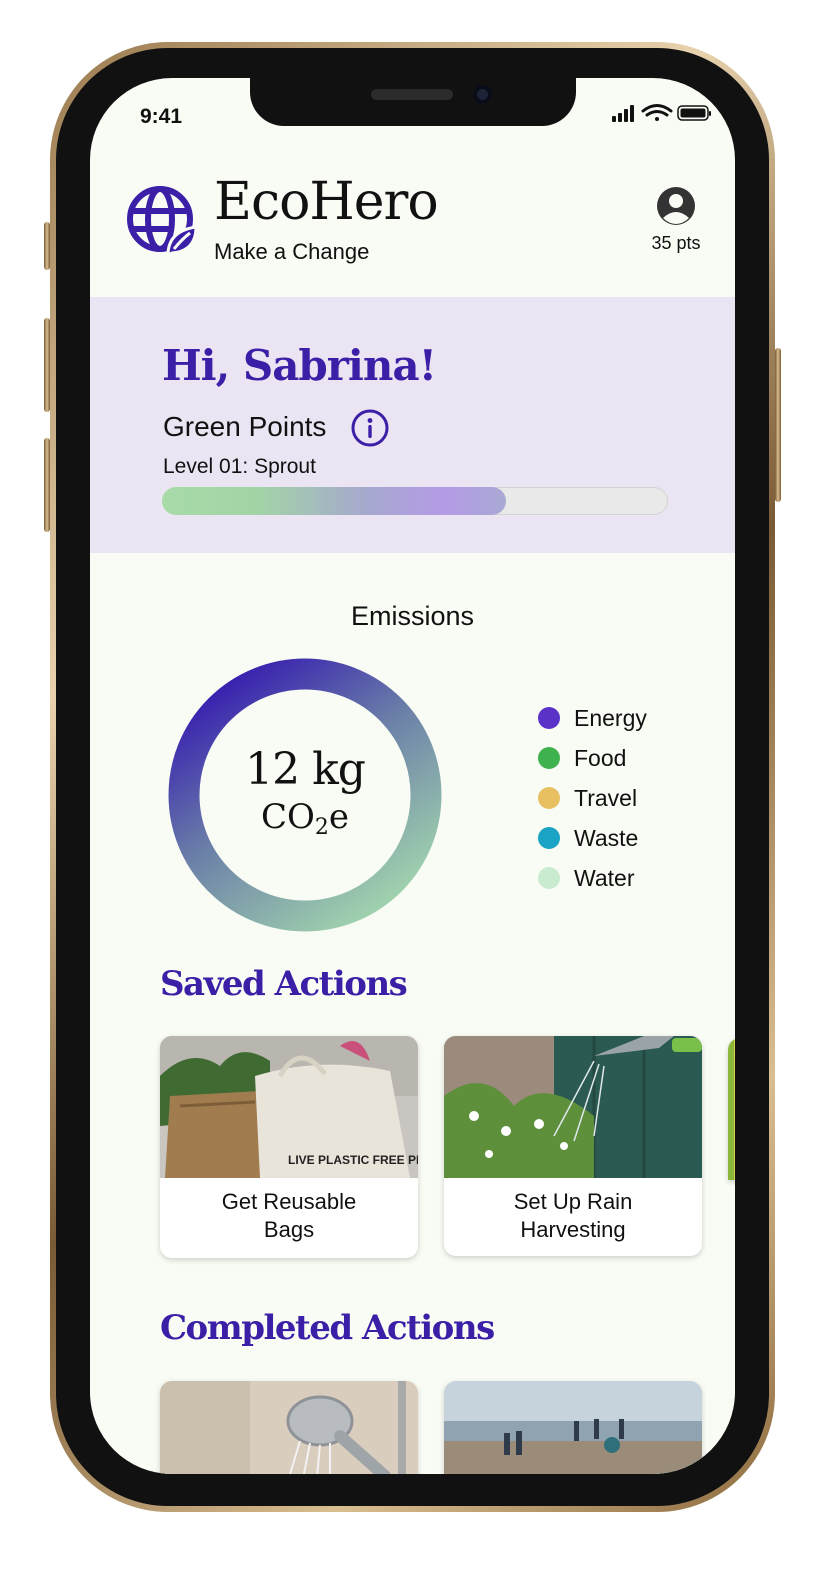 The image size is (830, 1578). I want to click on completed-card-beach-cleanup, so click(573, 1427).